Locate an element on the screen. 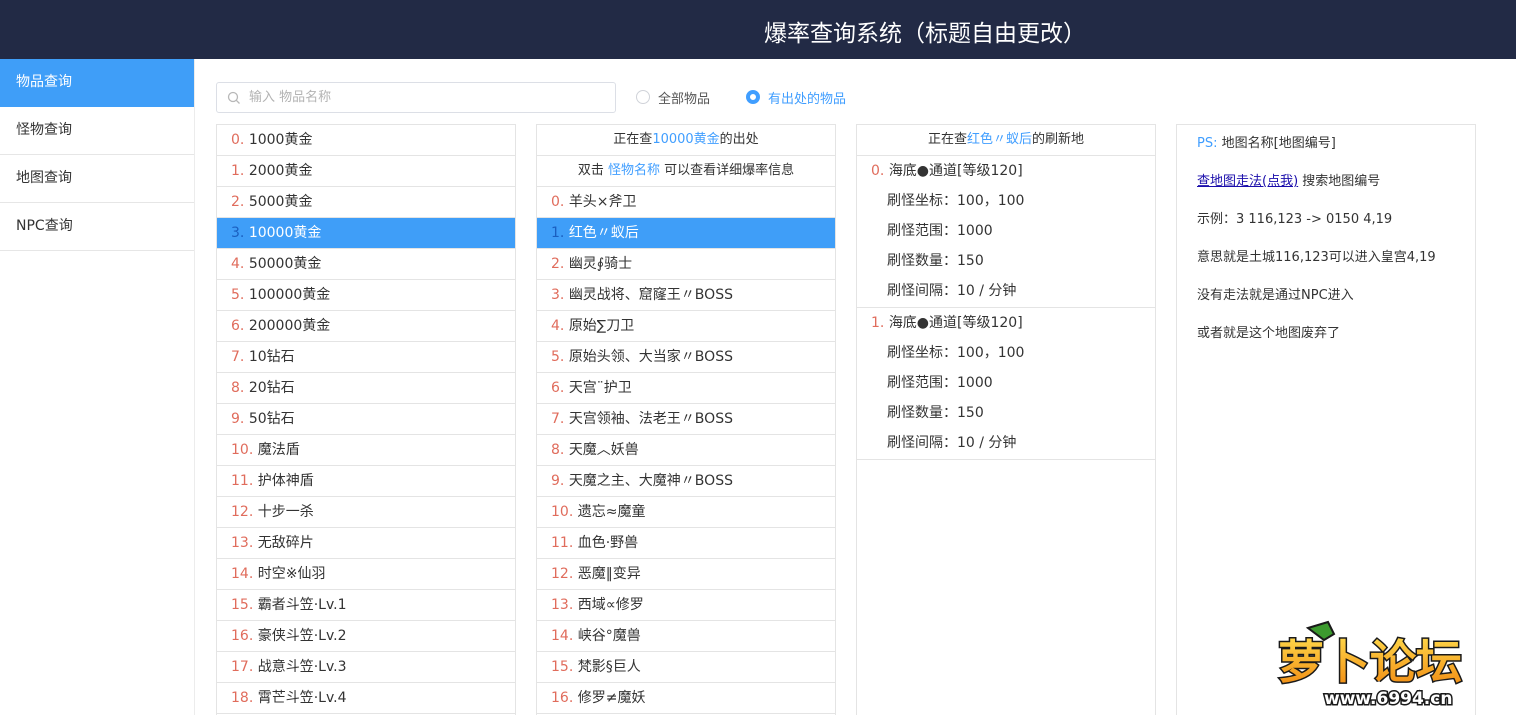 Image resolution: width=1516 pixels, height=715 pixels. filter-all-radio: 全部物品 is located at coordinates (673, 97).